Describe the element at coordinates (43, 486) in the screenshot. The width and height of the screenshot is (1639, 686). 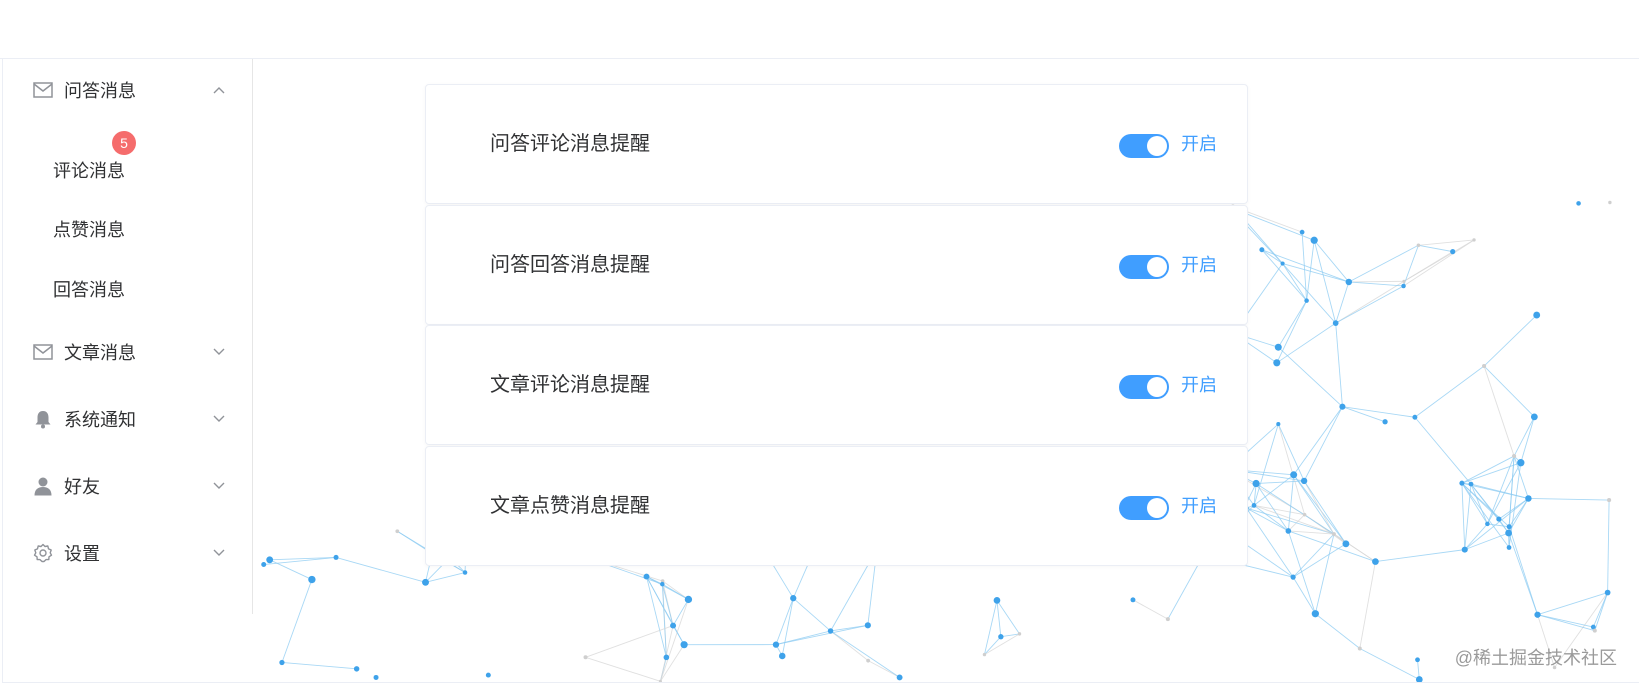
I see `user-icon` at that location.